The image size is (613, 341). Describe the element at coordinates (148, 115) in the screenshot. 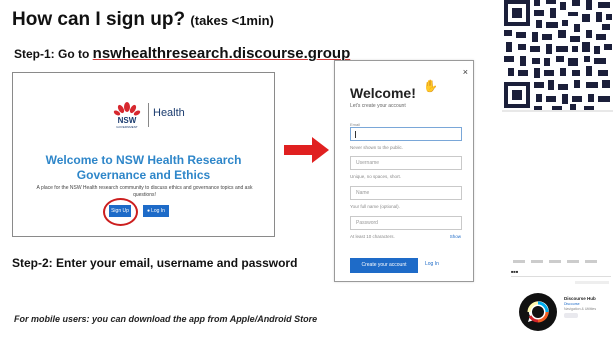

I see `logo-divider` at that location.